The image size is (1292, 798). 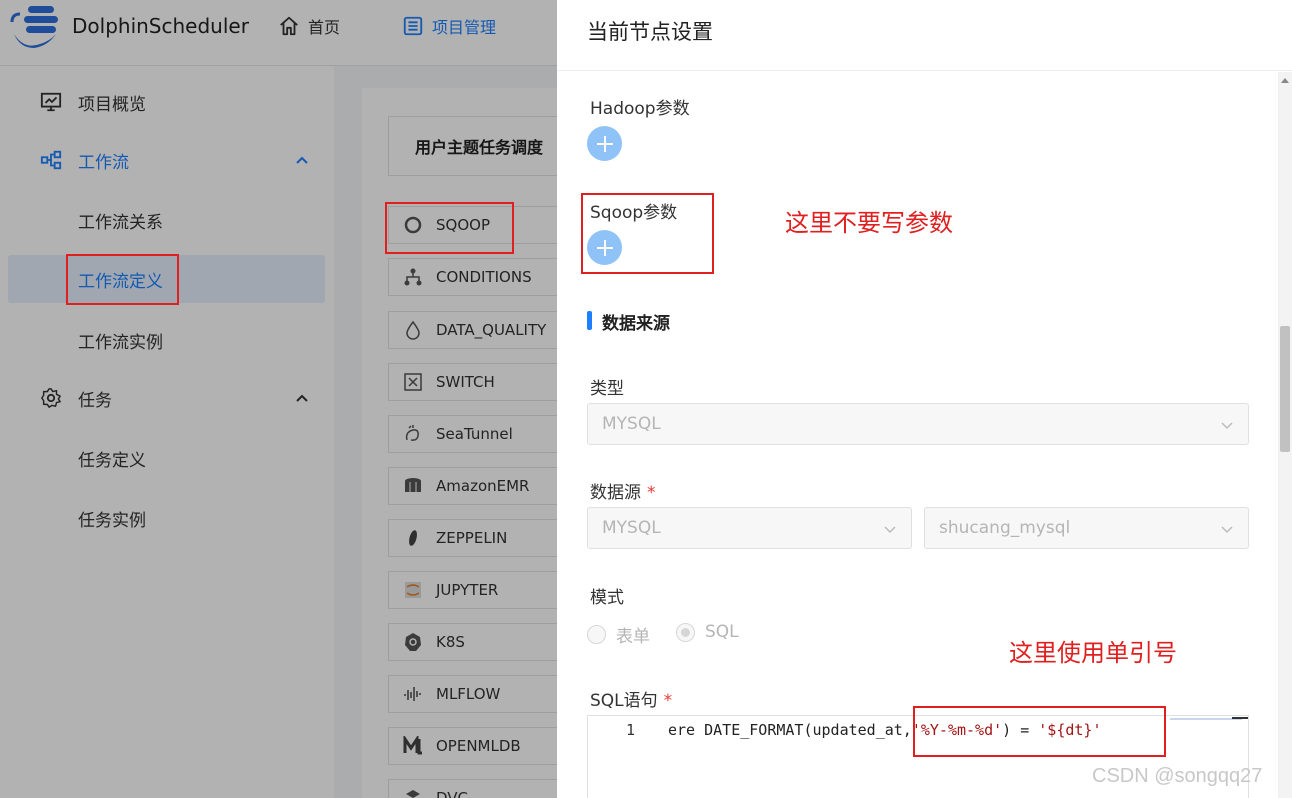 I want to click on datasource-type-value: MYSQL, so click(x=631, y=528).